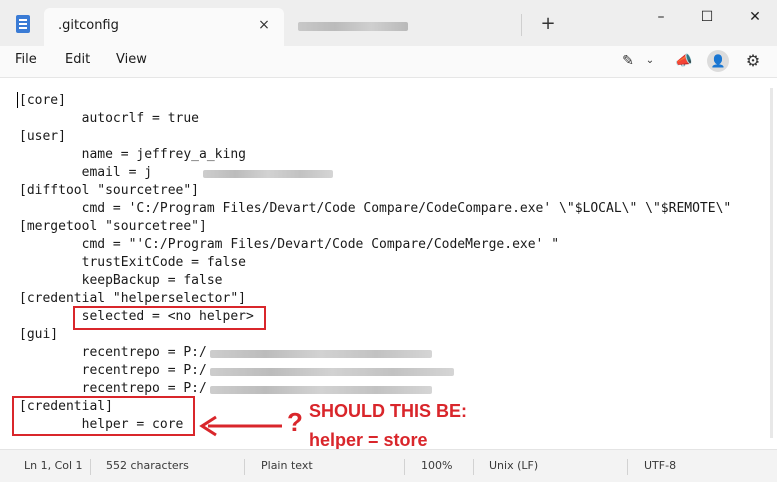 This screenshot has width=777, height=482. I want to click on chevron-down-icon: ⌄, so click(650, 61).